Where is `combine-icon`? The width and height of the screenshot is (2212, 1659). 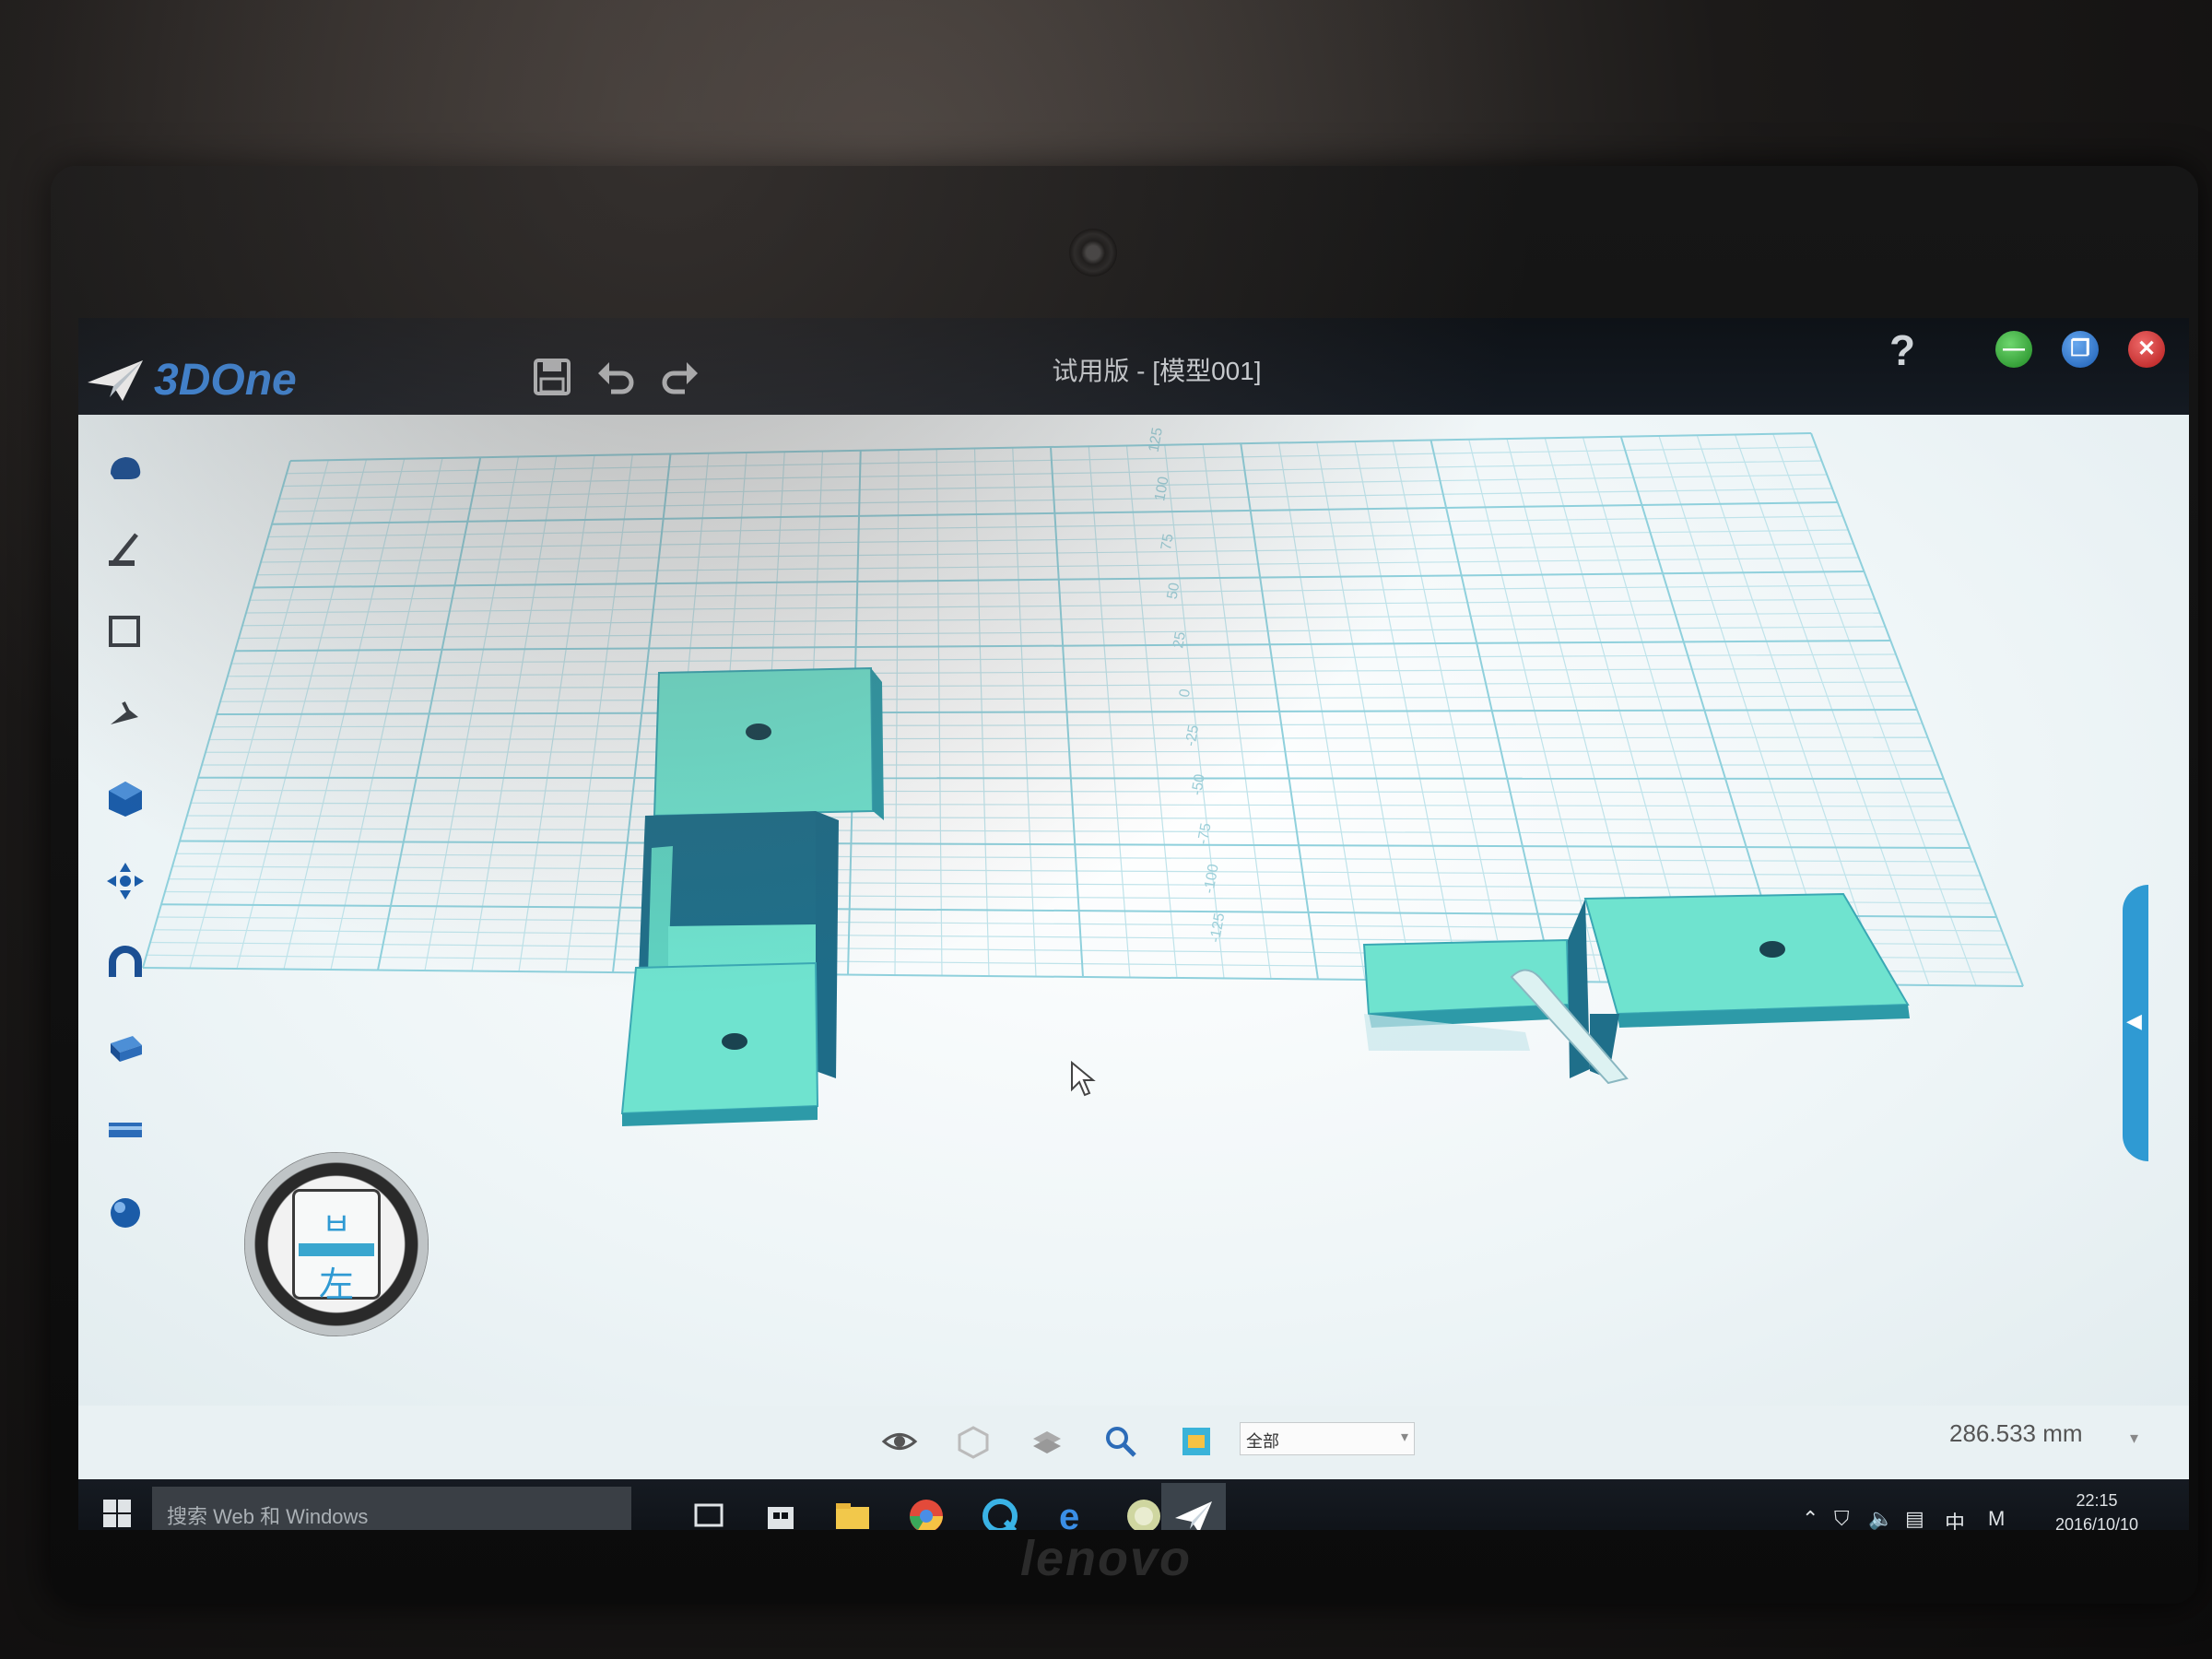
combine-icon is located at coordinates (125, 798).